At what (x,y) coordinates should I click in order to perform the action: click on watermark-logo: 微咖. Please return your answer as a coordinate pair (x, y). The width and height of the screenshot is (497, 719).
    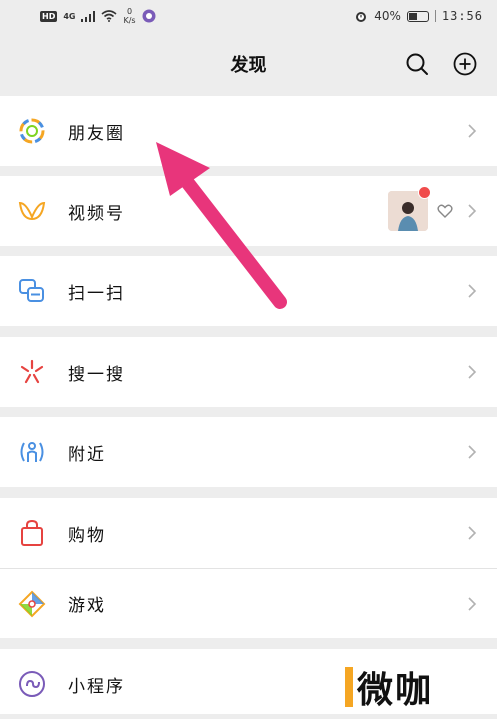
    Looking at the image, I should click on (405, 687).